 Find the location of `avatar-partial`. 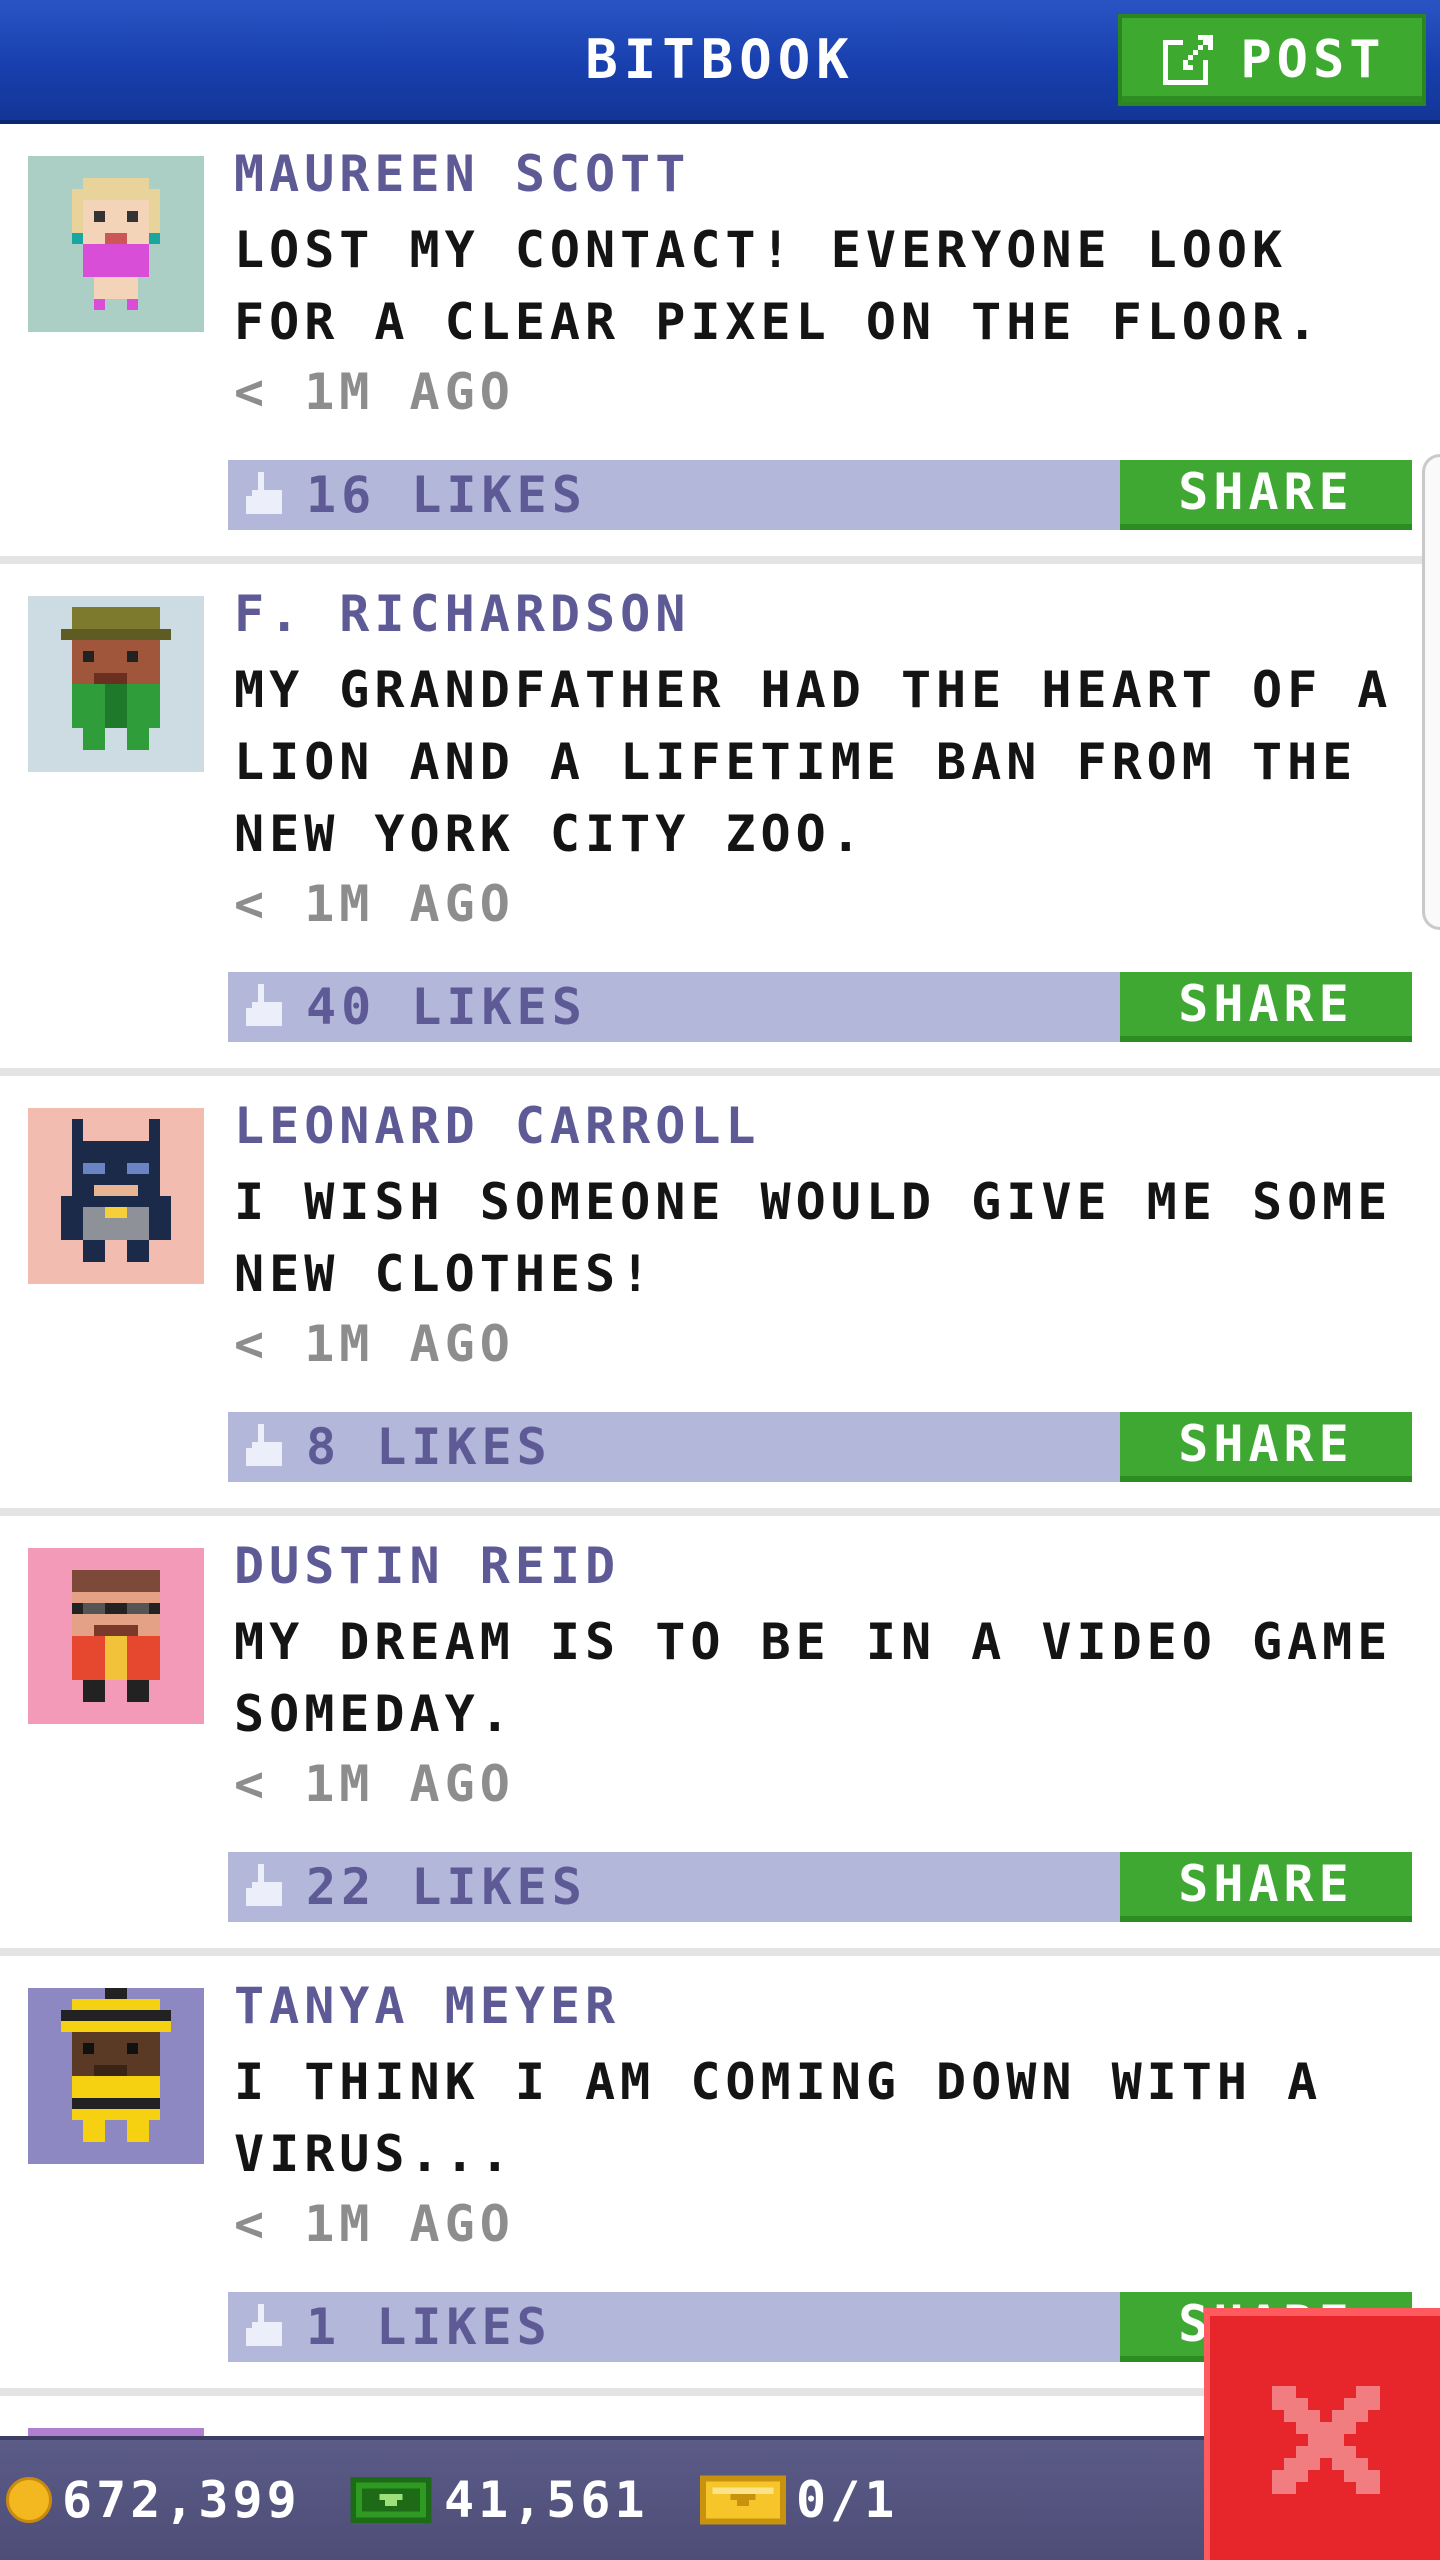

avatar-partial is located at coordinates (116, 2432).